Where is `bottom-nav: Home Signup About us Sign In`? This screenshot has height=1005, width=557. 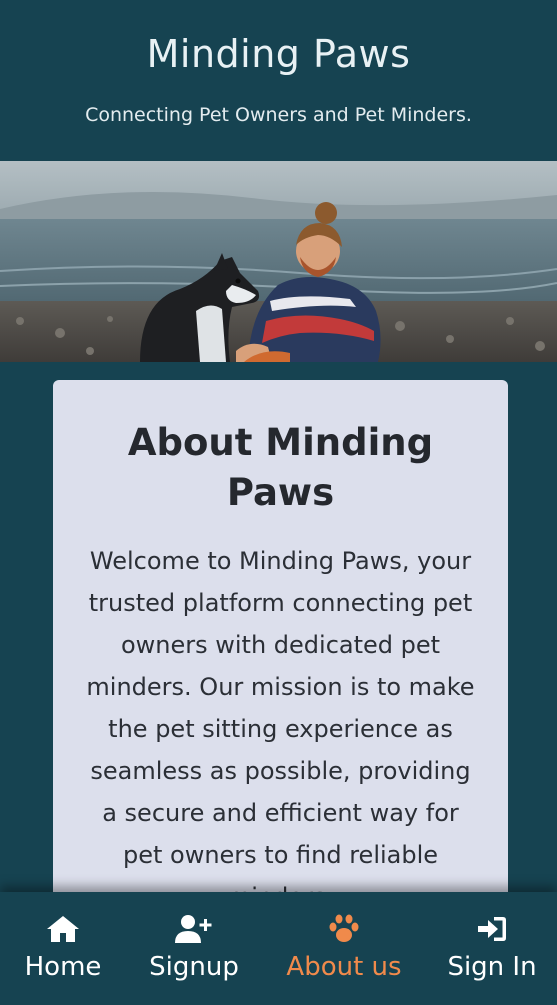 bottom-nav: Home Signup About us Sign In is located at coordinates (278, 948).